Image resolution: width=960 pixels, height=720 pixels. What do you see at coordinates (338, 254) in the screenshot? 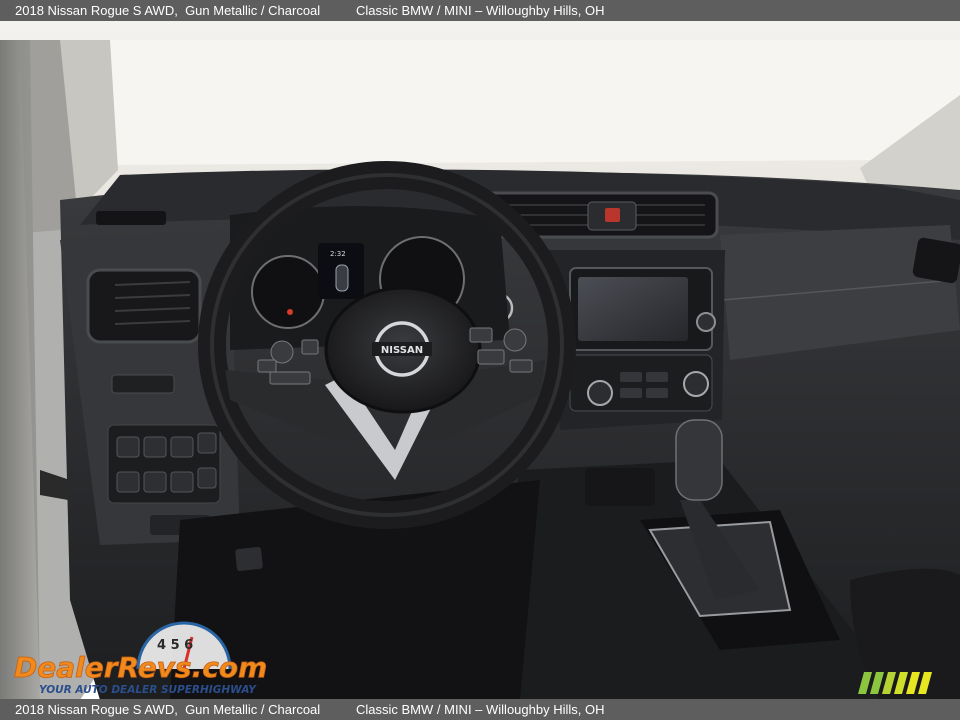
I see `cluster-time: 2:32` at bounding box center [338, 254].